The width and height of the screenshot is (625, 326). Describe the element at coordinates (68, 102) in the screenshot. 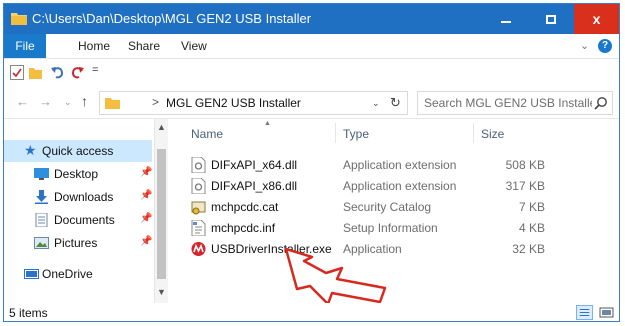

I see `recent-locations-chevron-icon: ⌄` at that location.